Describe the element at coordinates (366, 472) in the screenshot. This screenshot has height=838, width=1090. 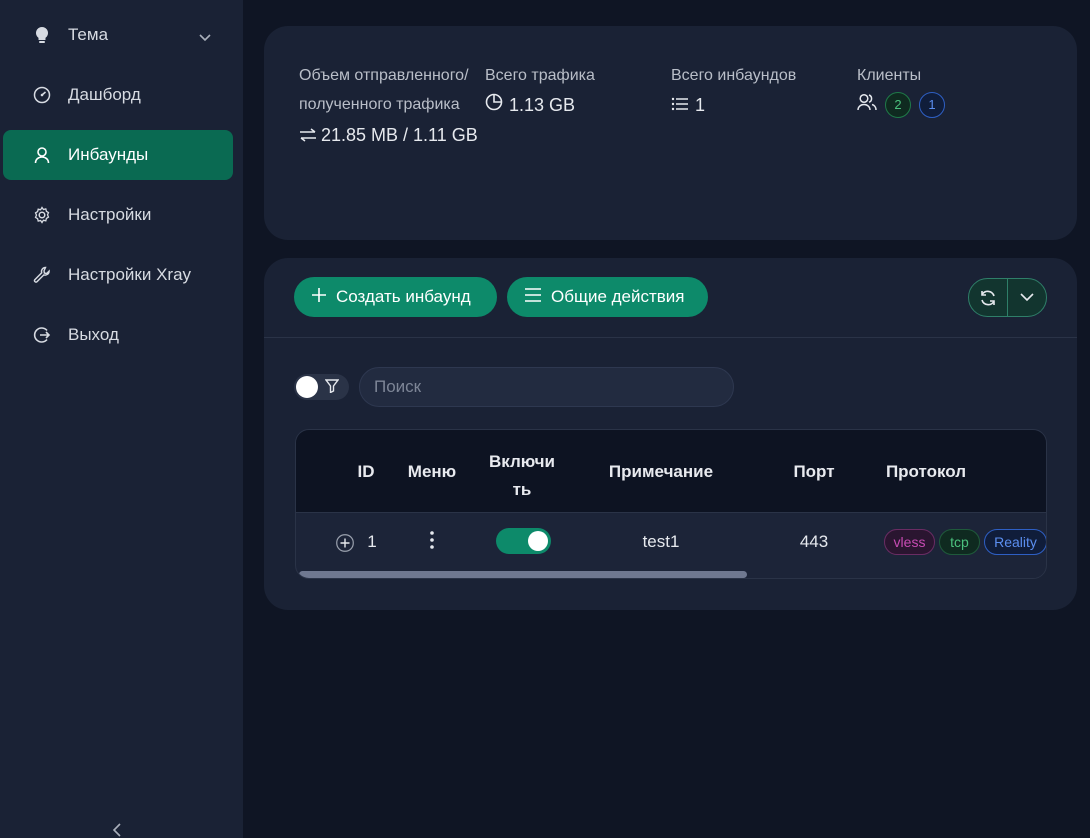
I see `col-id-header: ID` at that location.